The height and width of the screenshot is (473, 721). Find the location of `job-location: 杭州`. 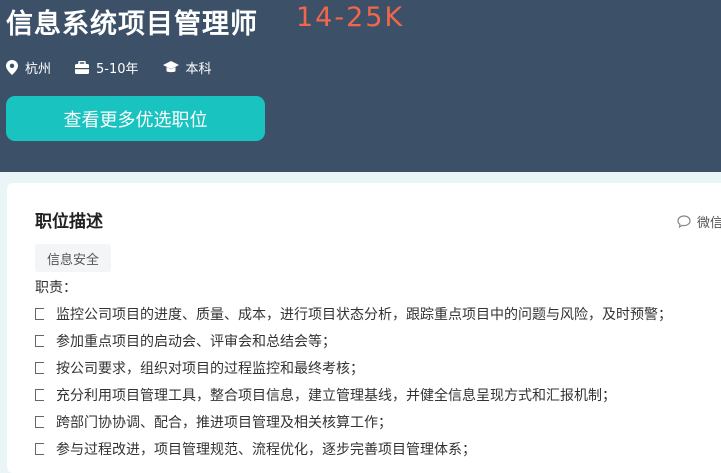

job-location: 杭州 is located at coordinates (28, 67).